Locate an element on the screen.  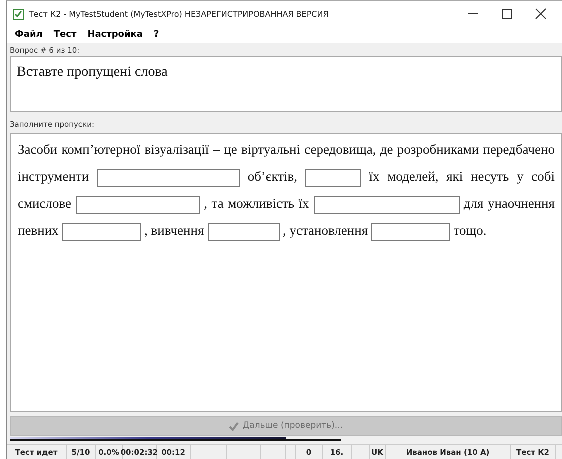
question-text: для унаочнення is located at coordinates (509, 203).